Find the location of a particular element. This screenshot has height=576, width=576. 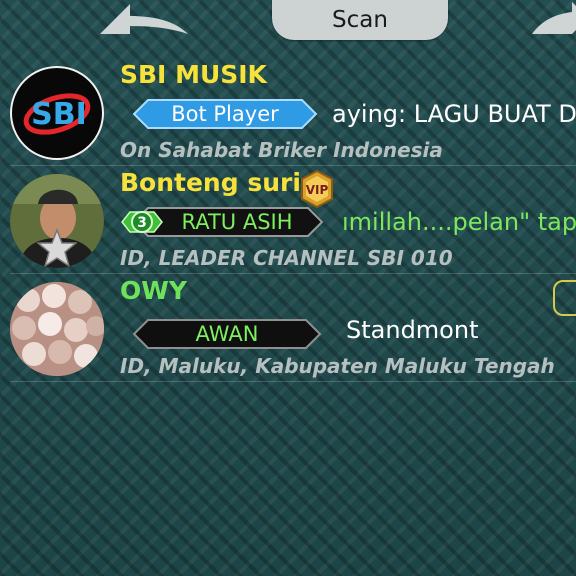

badge-label: Bot Player is located at coordinates (225, 114).